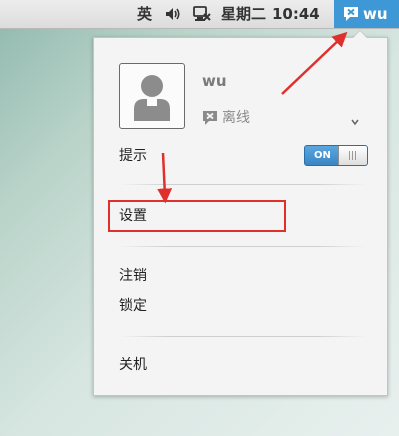 The width and height of the screenshot is (399, 436). What do you see at coordinates (210, 120) in the screenshot?
I see `offline-status-icon` at bounding box center [210, 120].